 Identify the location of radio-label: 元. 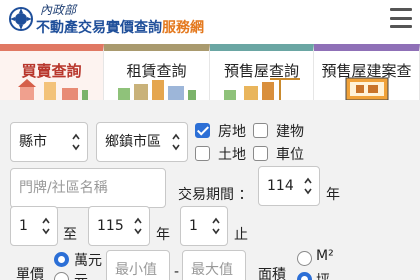
(81, 275).